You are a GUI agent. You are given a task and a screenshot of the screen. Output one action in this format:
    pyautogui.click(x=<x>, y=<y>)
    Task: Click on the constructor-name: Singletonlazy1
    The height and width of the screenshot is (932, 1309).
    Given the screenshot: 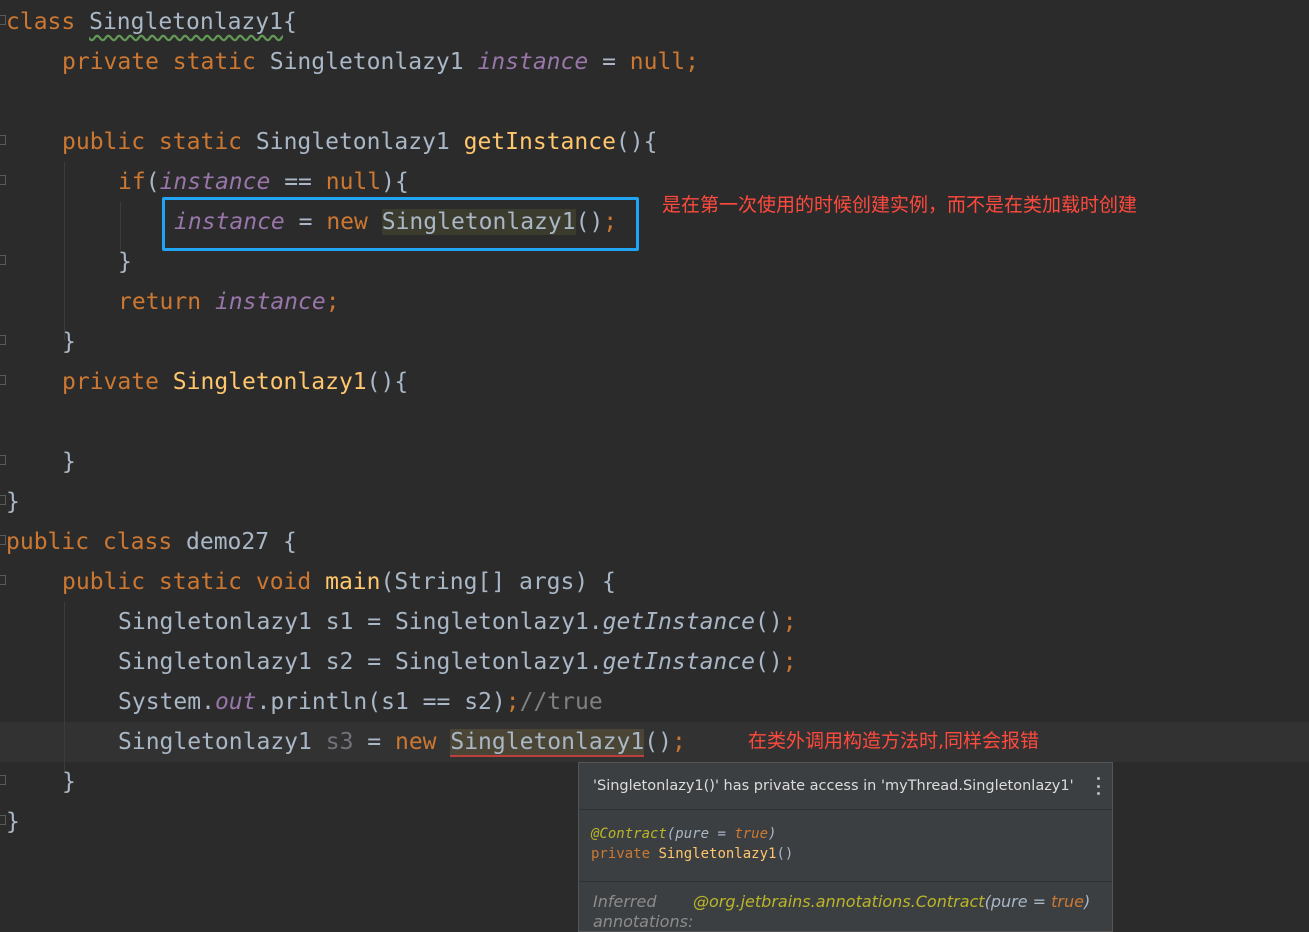 What is the action you would take?
    pyautogui.click(x=717, y=854)
    